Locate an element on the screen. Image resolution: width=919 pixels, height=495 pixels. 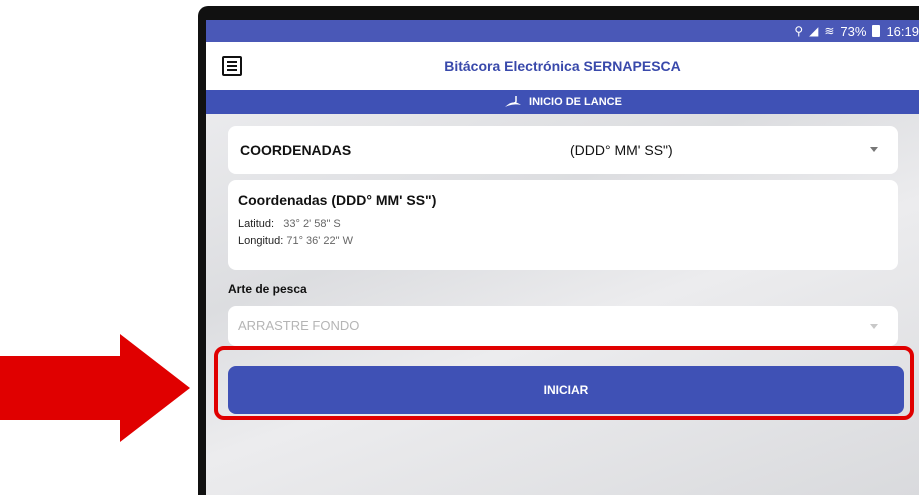
longitude-label: Longitud: is located at coordinates (261, 241).